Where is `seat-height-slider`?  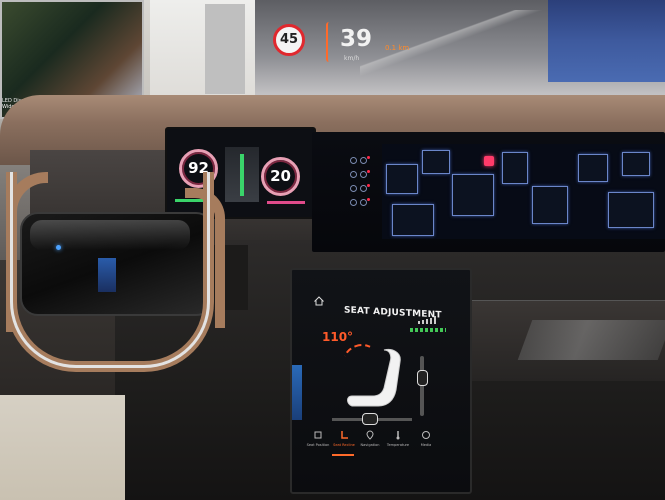 seat-height-slider is located at coordinates (422, 378).